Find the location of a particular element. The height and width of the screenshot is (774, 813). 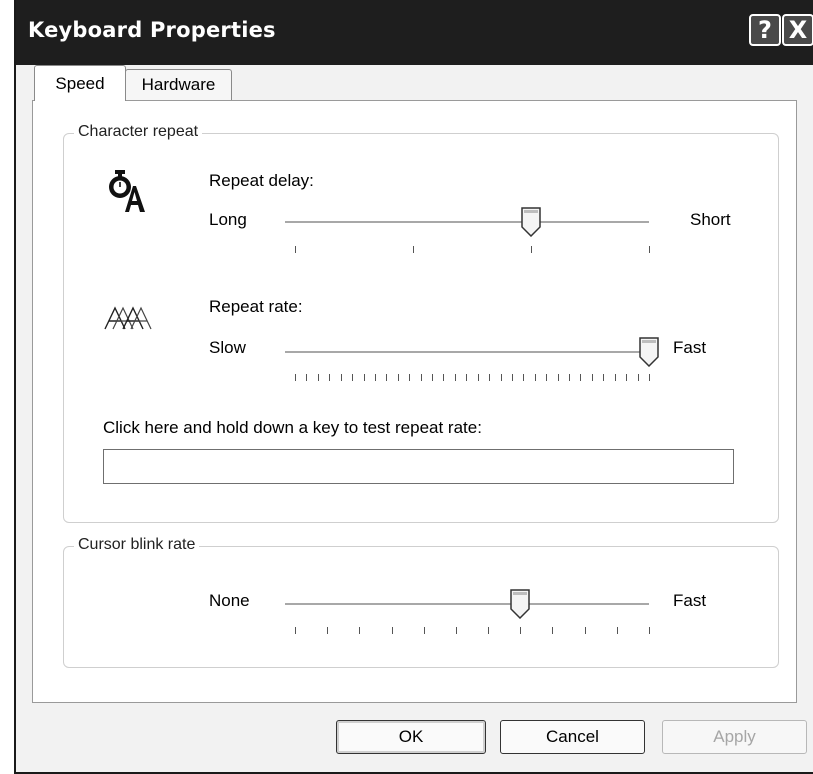

repeat-delay-max-label: Short is located at coordinates (710, 219).